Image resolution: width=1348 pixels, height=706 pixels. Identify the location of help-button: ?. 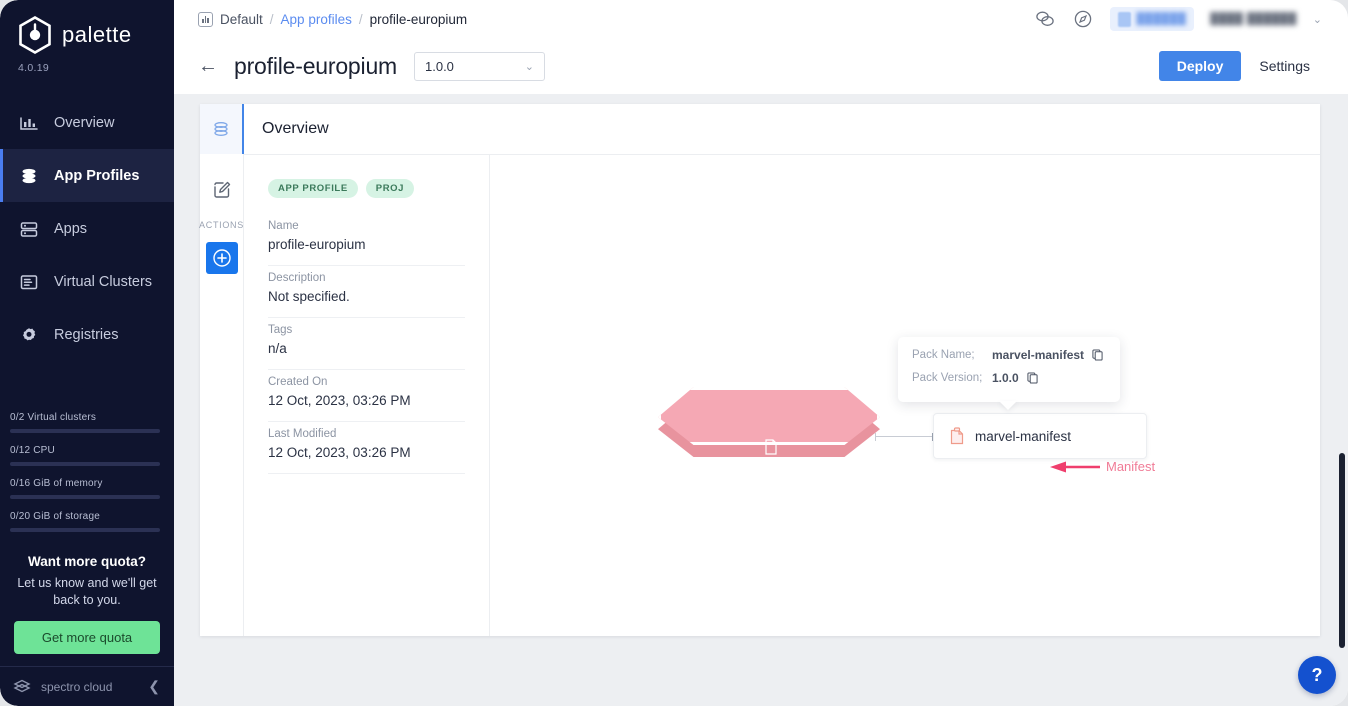
(1317, 675).